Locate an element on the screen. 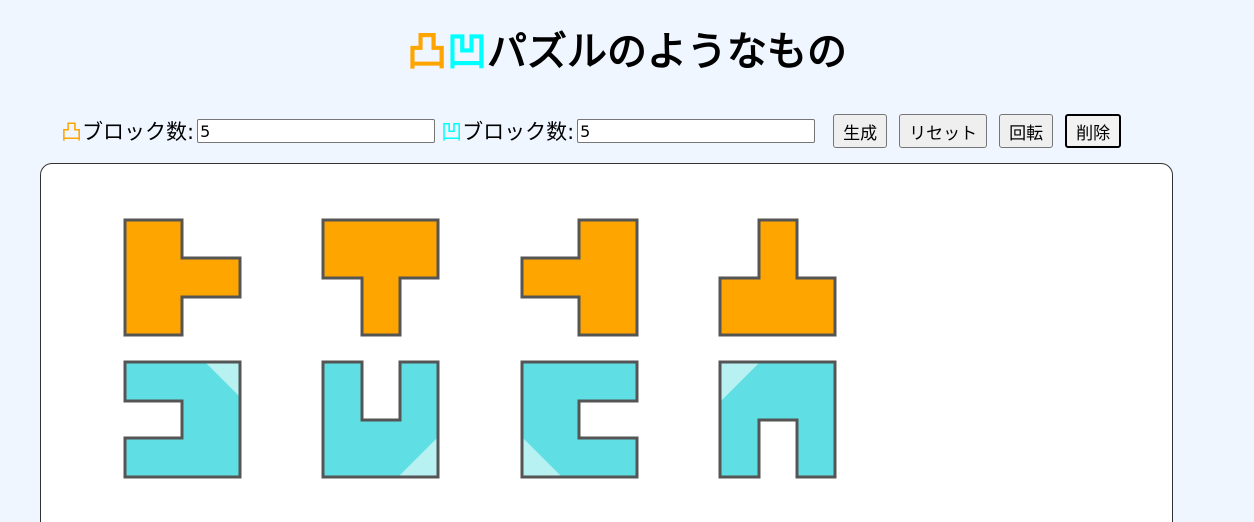 The width and height of the screenshot is (1254, 522). page-title: 凸凹パズルのようなもの is located at coordinates (627, 52).